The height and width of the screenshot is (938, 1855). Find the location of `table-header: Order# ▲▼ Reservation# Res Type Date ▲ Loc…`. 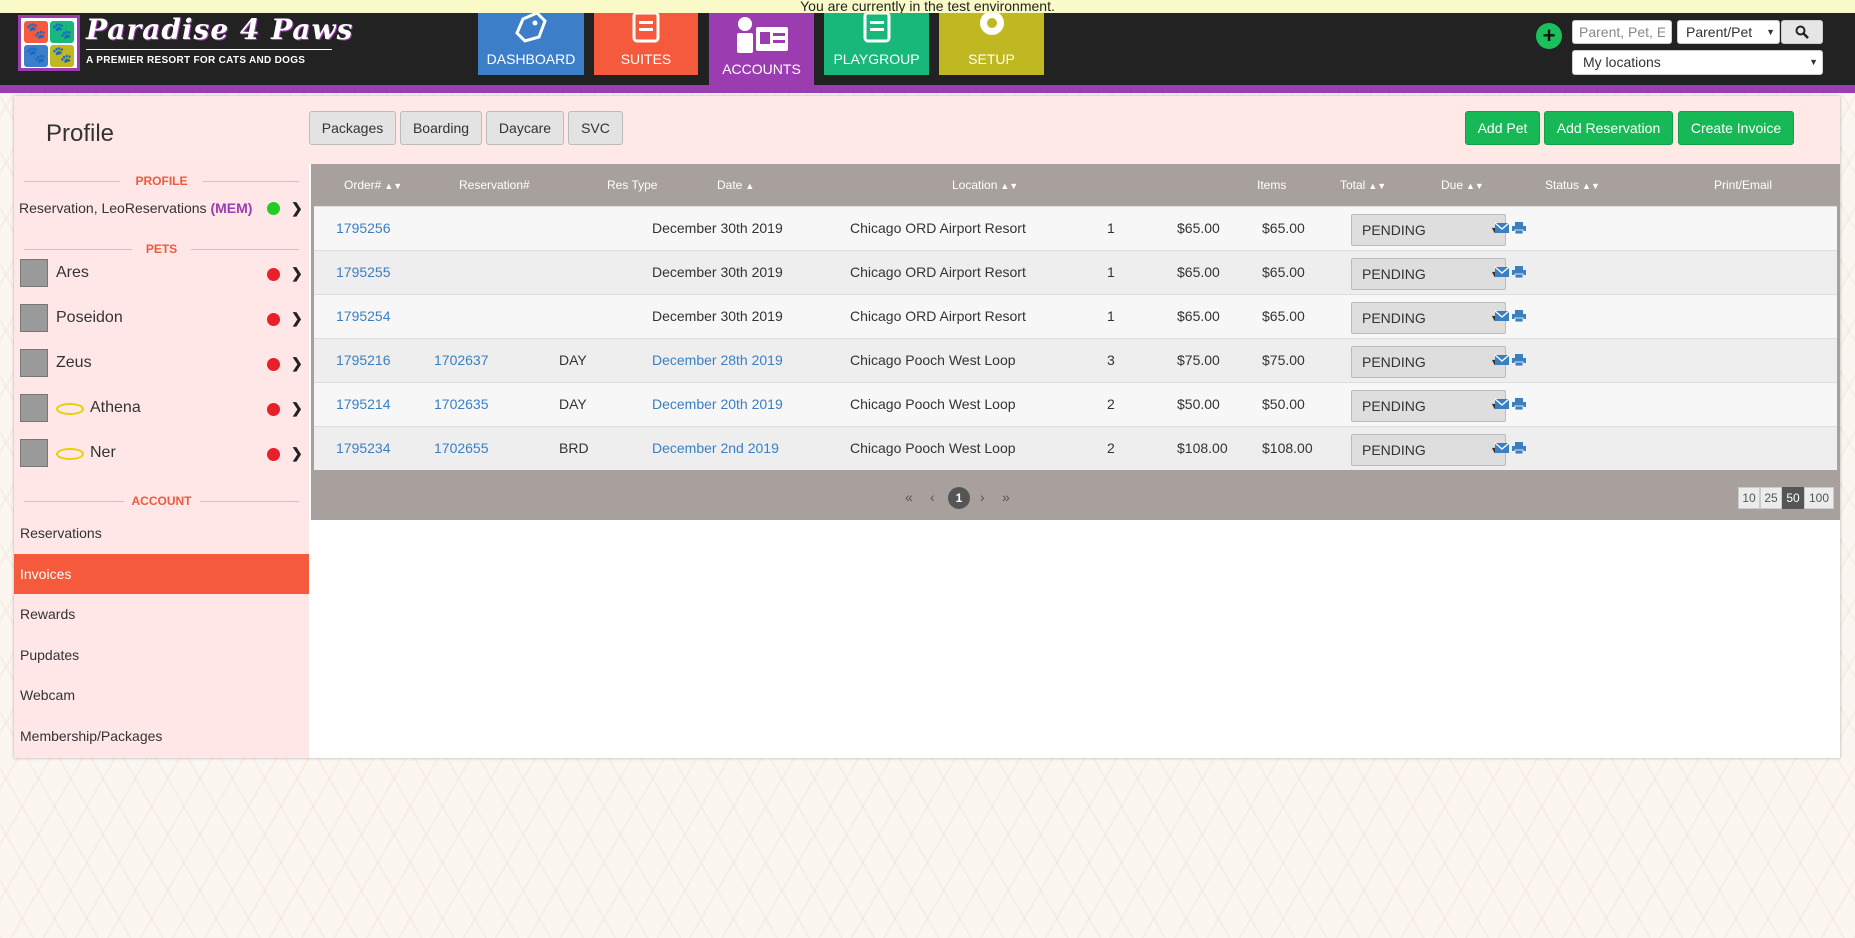

table-header: Order# ▲▼ Reservation# Res Type Date ▲ Loc… is located at coordinates (1075, 185).